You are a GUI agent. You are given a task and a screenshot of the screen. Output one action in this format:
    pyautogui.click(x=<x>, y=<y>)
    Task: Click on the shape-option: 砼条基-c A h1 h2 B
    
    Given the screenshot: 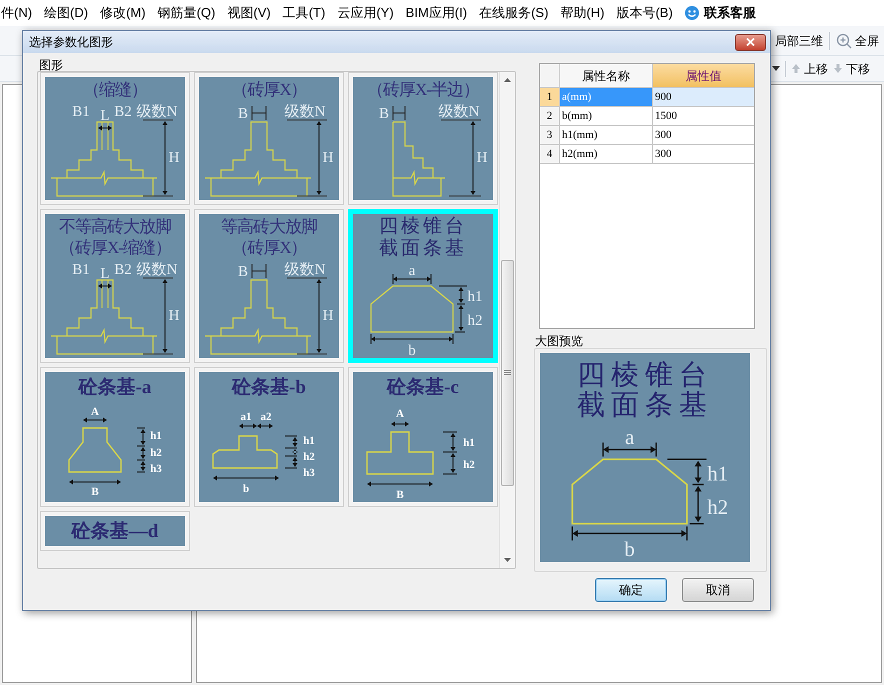 What is the action you would take?
    pyautogui.click(x=423, y=437)
    